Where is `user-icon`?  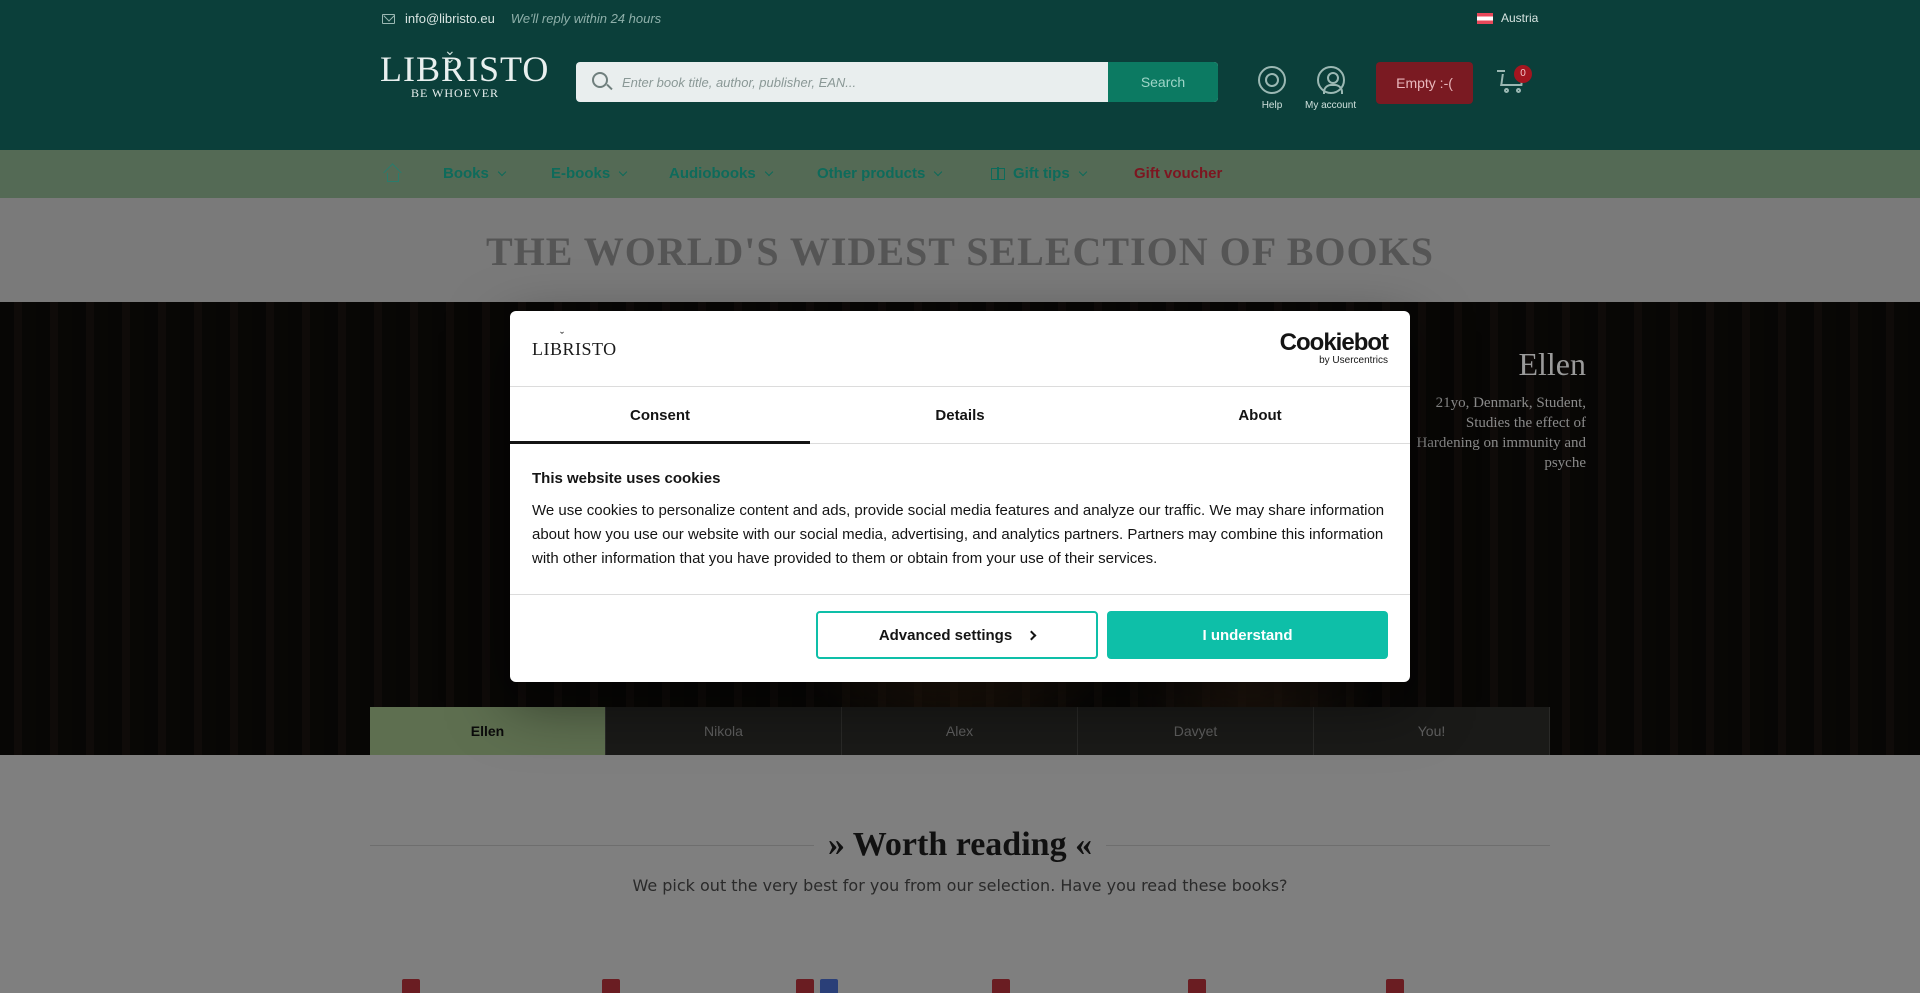
user-icon is located at coordinates (1330, 80).